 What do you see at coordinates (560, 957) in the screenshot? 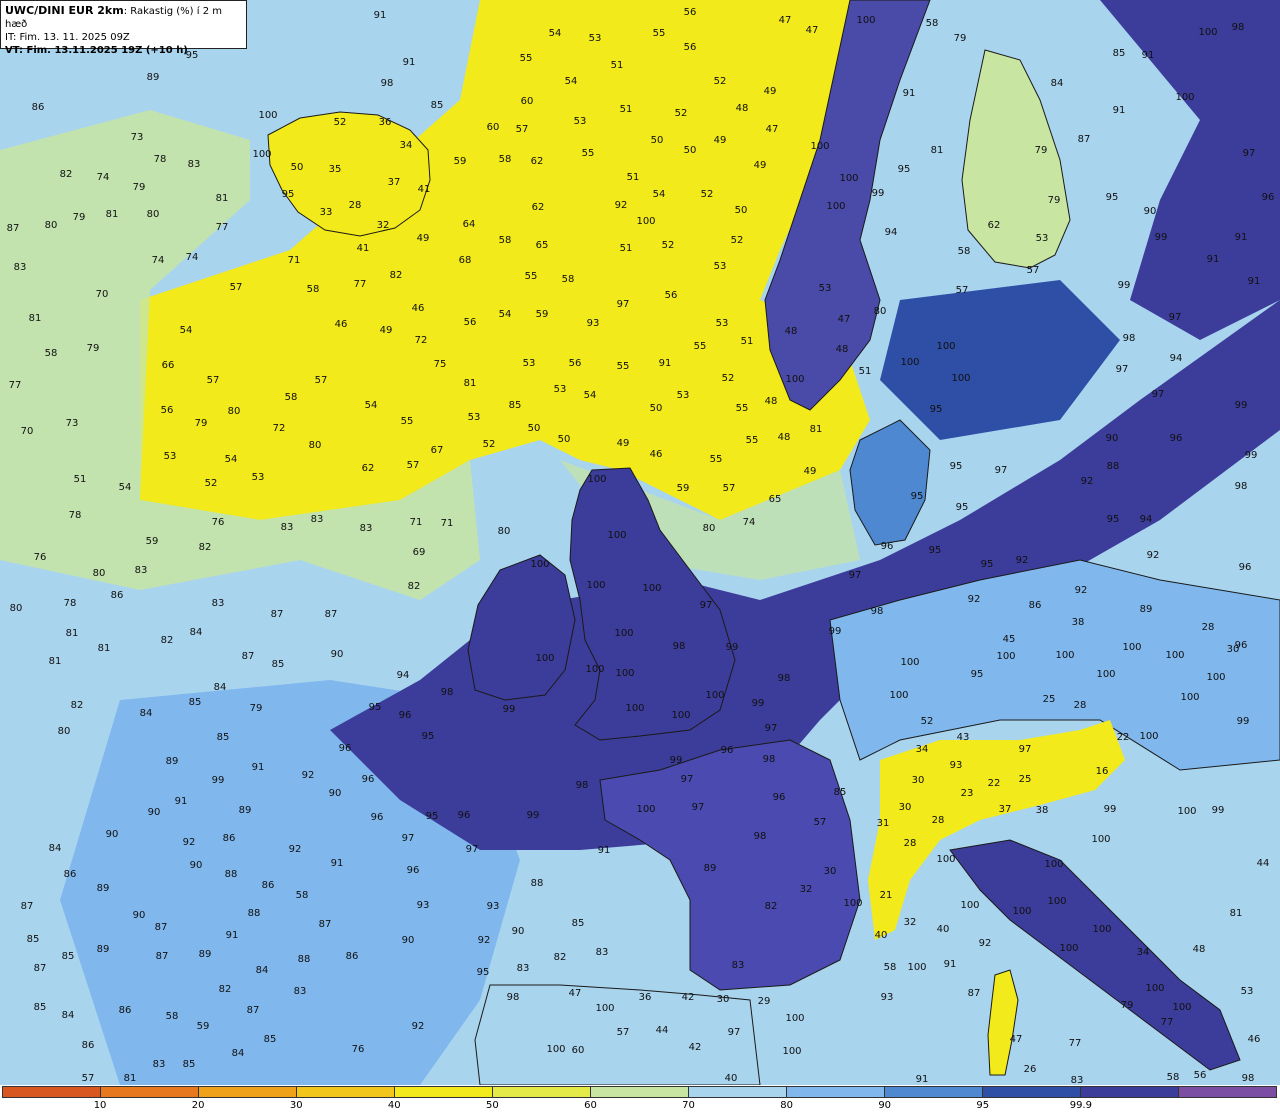
I see `value-label: 82` at bounding box center [560, 957].